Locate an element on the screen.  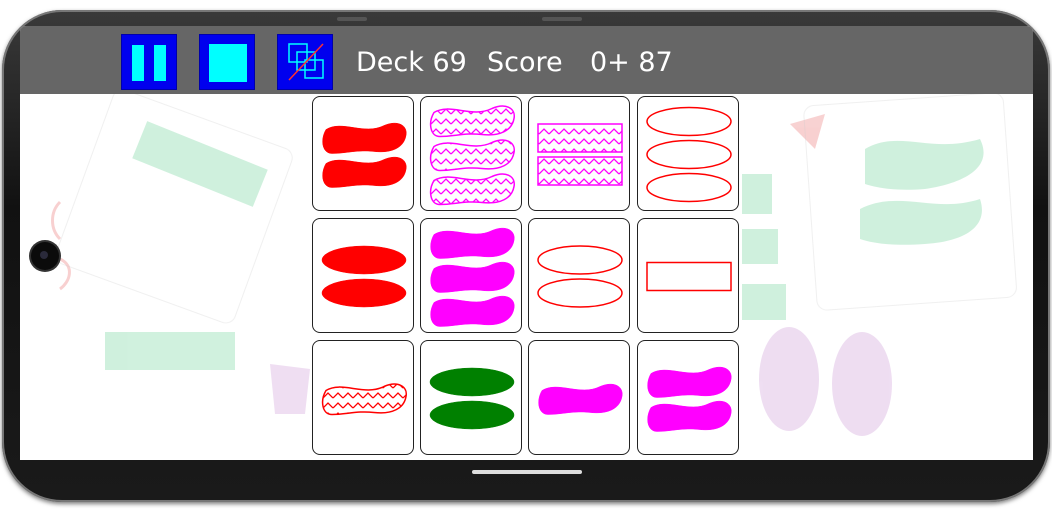
score-value: 0+ 87 is located at coordinates (631, 62).